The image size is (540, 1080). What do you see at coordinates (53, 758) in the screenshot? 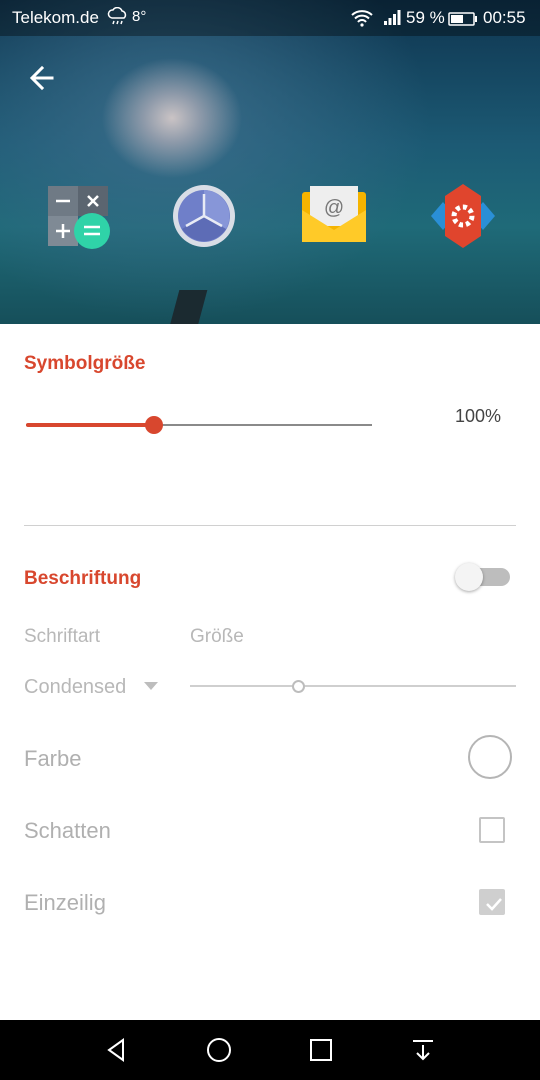
I see `color-label: Farbe` at bounding box center [53, 758].